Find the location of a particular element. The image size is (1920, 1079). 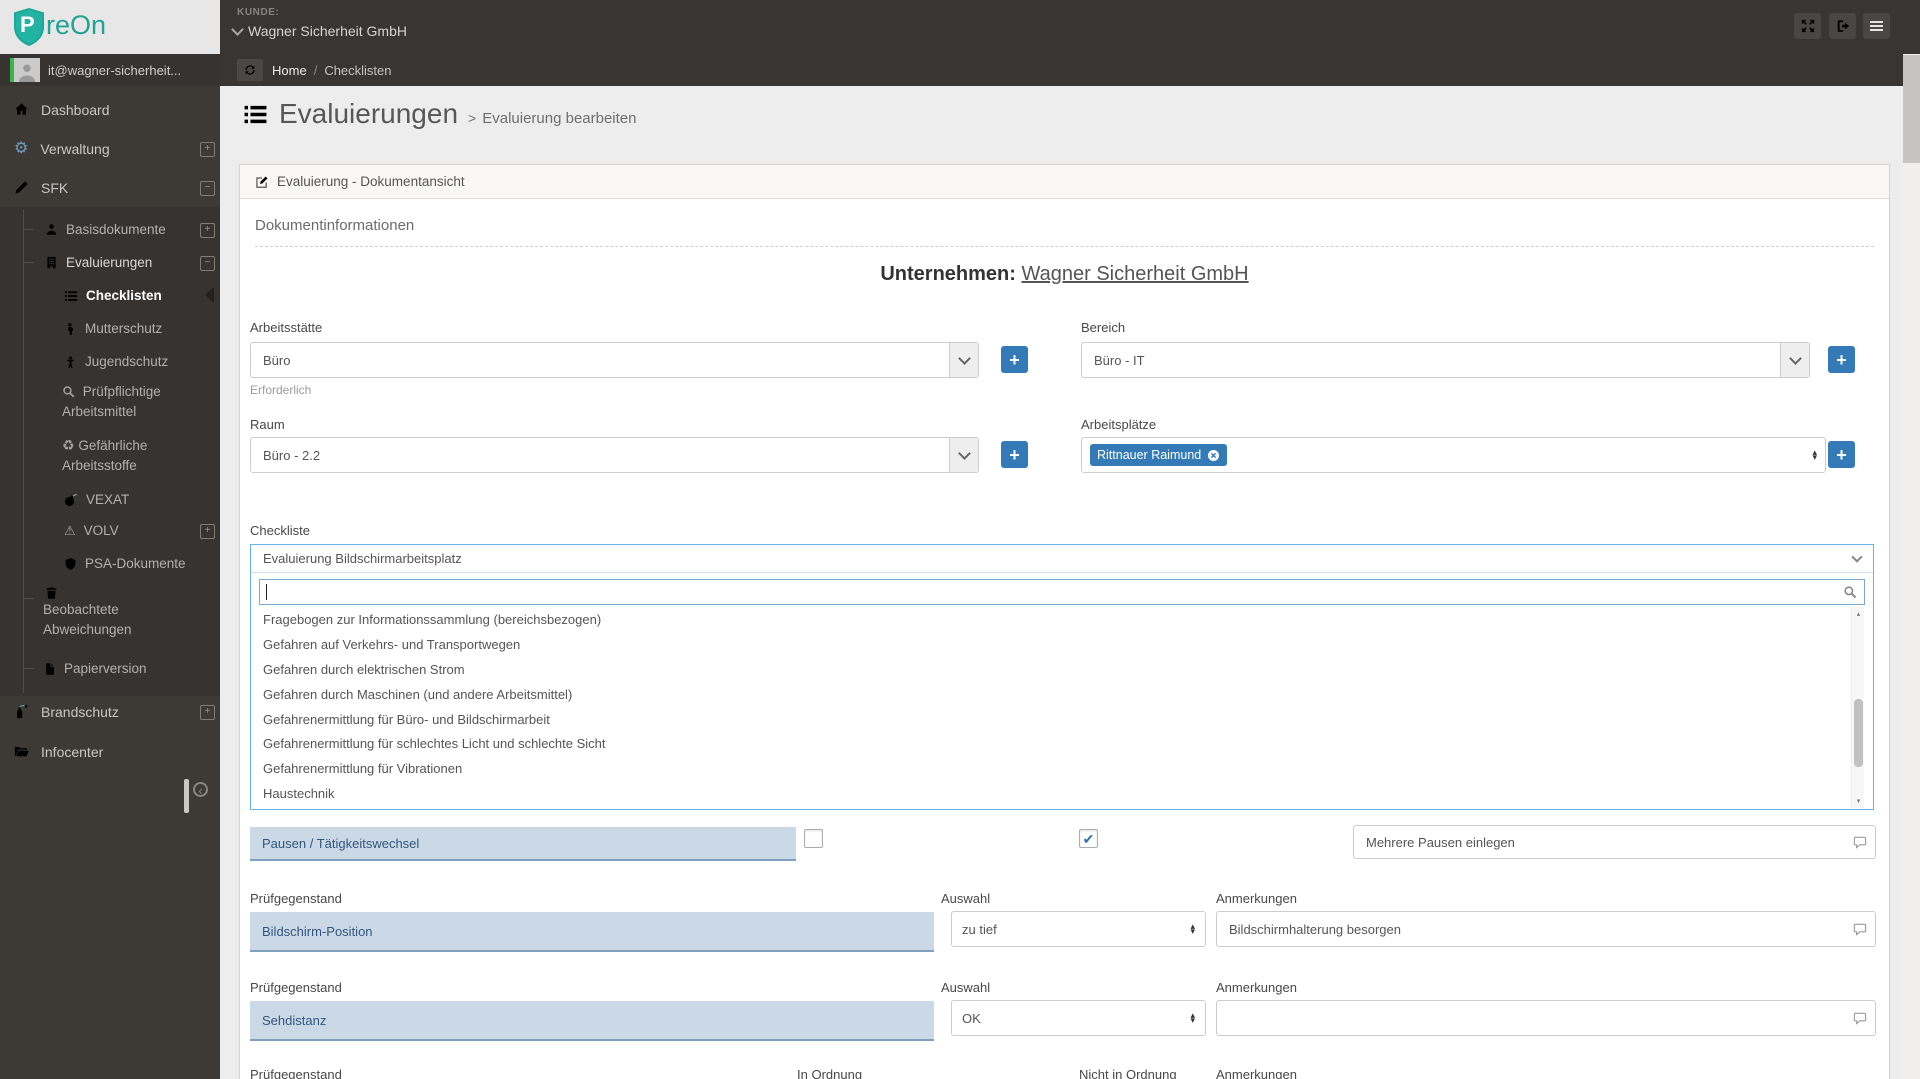

sidebar-item-psa-dokumente: PSA-Dokumente is located at coordinates (110, 563).